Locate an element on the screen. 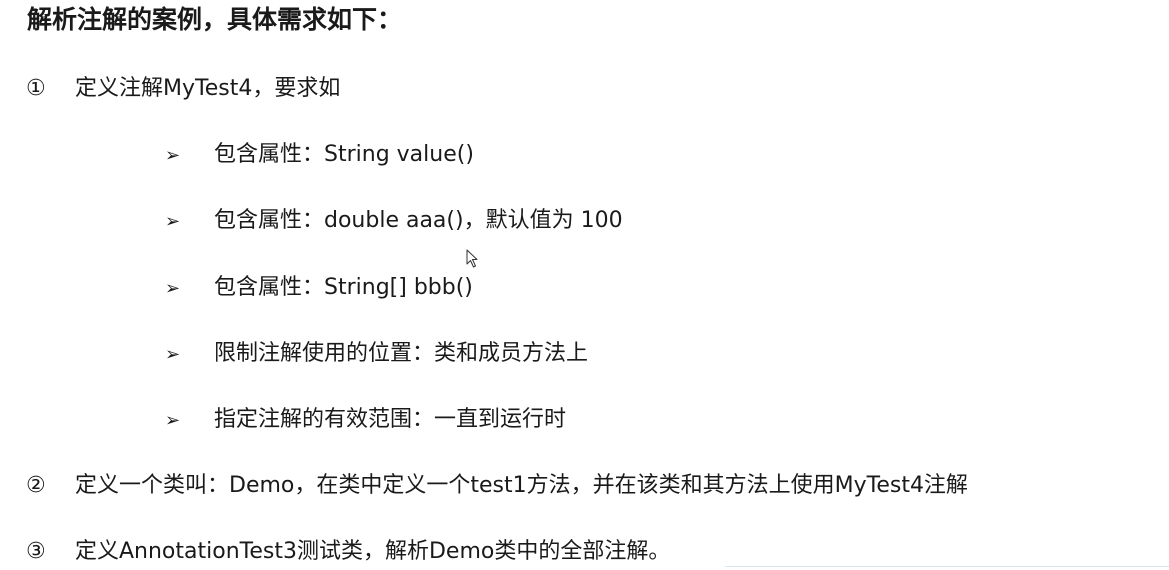 The image size is (1169, 570). bullet-item: ➢ 指定注解的有效范围：一直到运行时 is located at coordinates (365, 420).